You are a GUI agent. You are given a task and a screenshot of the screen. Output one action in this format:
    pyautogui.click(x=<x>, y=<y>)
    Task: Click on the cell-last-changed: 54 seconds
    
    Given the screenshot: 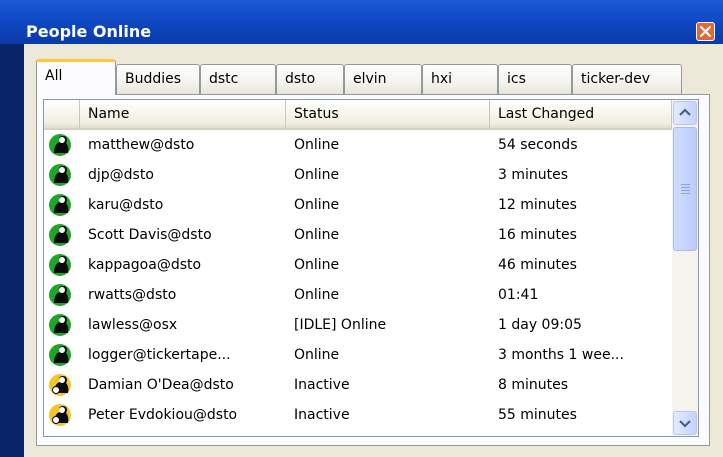 What is the action you would take?
    pyautogui.click(x=538, y=145)
    